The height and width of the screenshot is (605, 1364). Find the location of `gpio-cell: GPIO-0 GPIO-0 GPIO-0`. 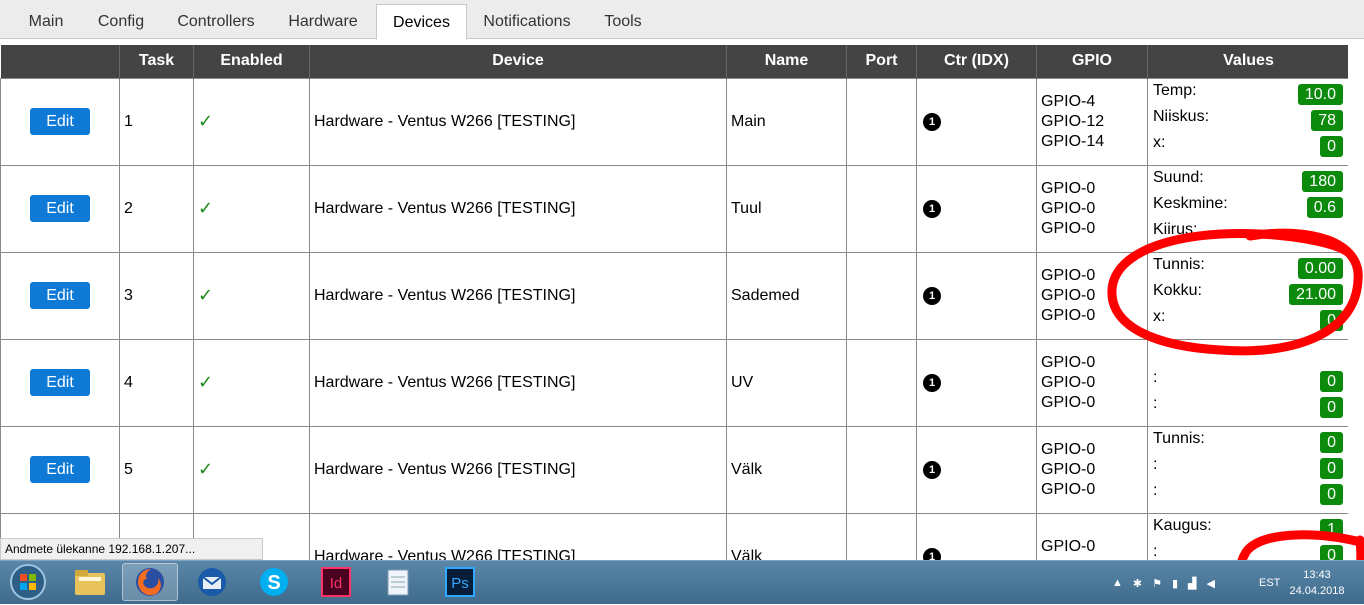

gpio-cell: GPIO-0 GPIO-0 GPIO-0 is located at coordinates (1092, 382).